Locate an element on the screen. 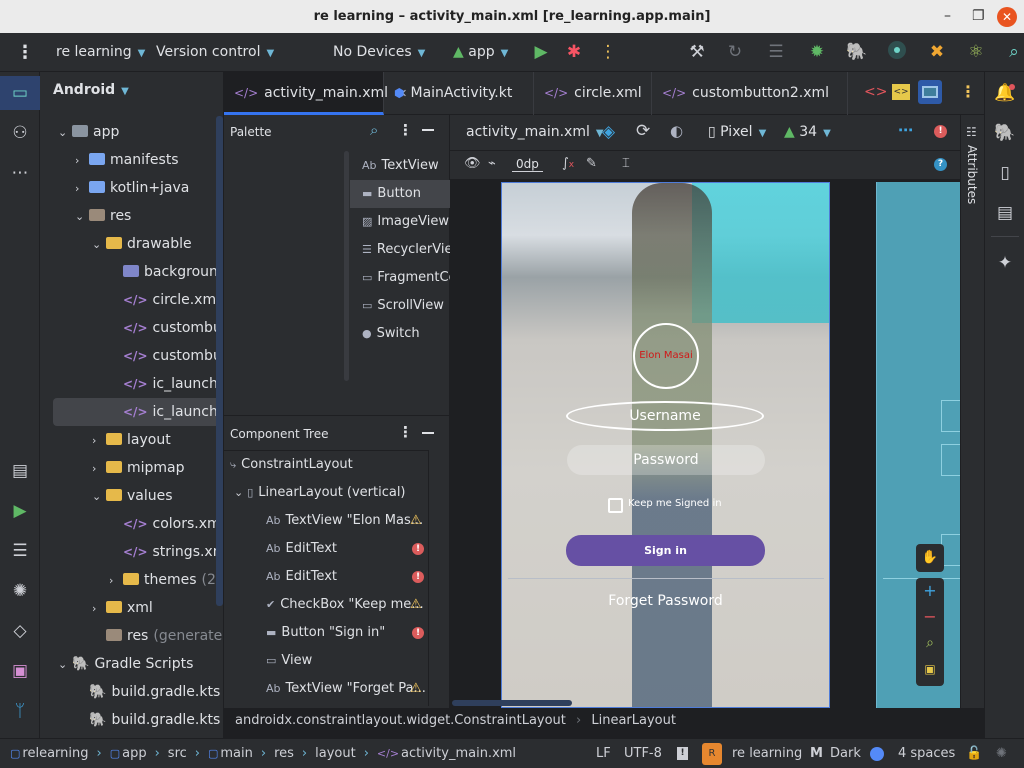 The height and width of the screenshot is (768, 1024). path-item: res is located at coordinates (284, 753).